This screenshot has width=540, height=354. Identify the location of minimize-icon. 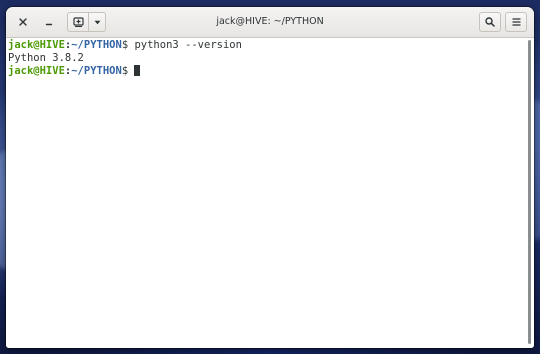
(49, 24).